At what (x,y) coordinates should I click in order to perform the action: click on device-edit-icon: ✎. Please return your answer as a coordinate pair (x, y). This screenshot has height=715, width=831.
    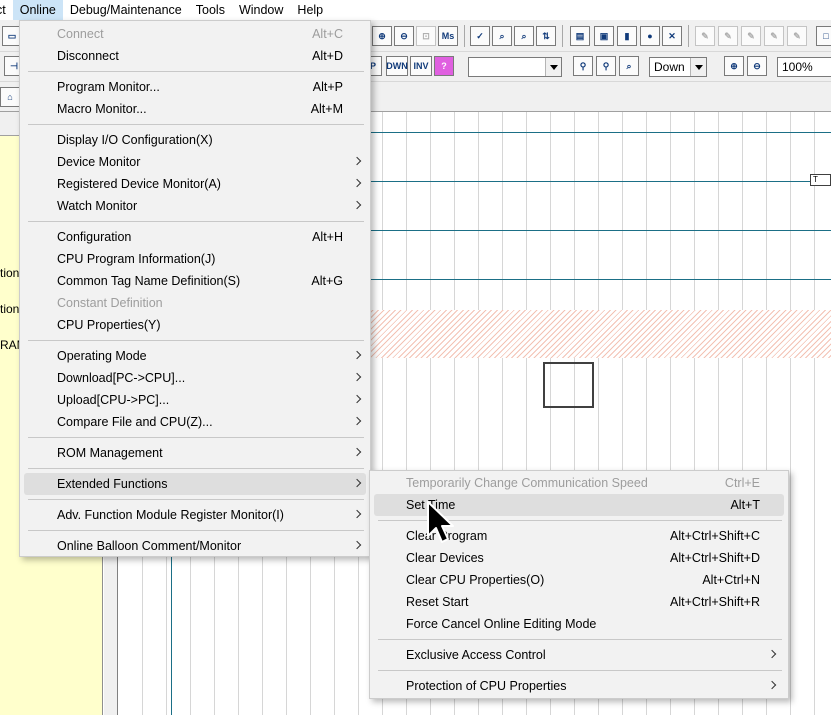
    Looking at the image, I should click on (797, 36).